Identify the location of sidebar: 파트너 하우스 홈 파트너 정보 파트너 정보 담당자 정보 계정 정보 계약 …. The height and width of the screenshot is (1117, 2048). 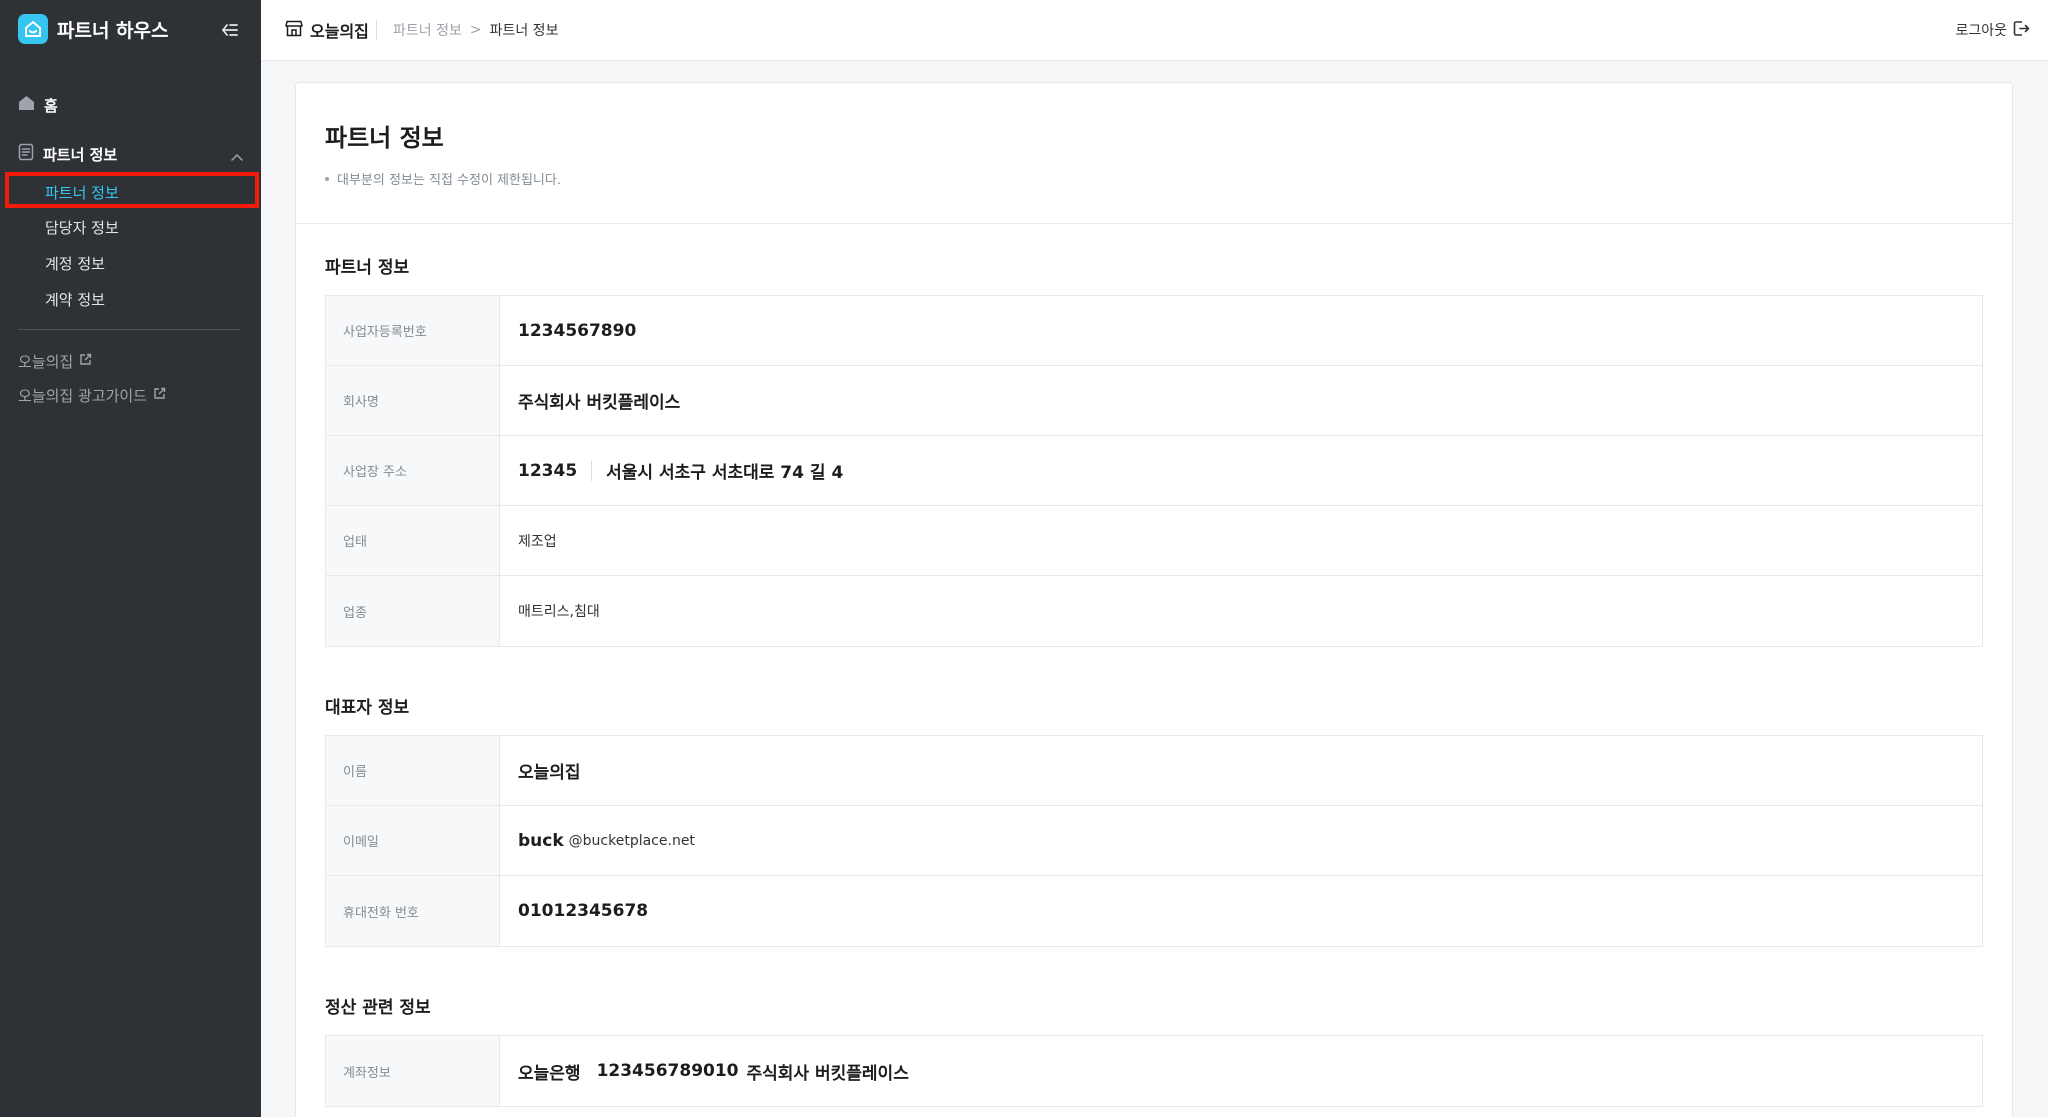
(130, 558).